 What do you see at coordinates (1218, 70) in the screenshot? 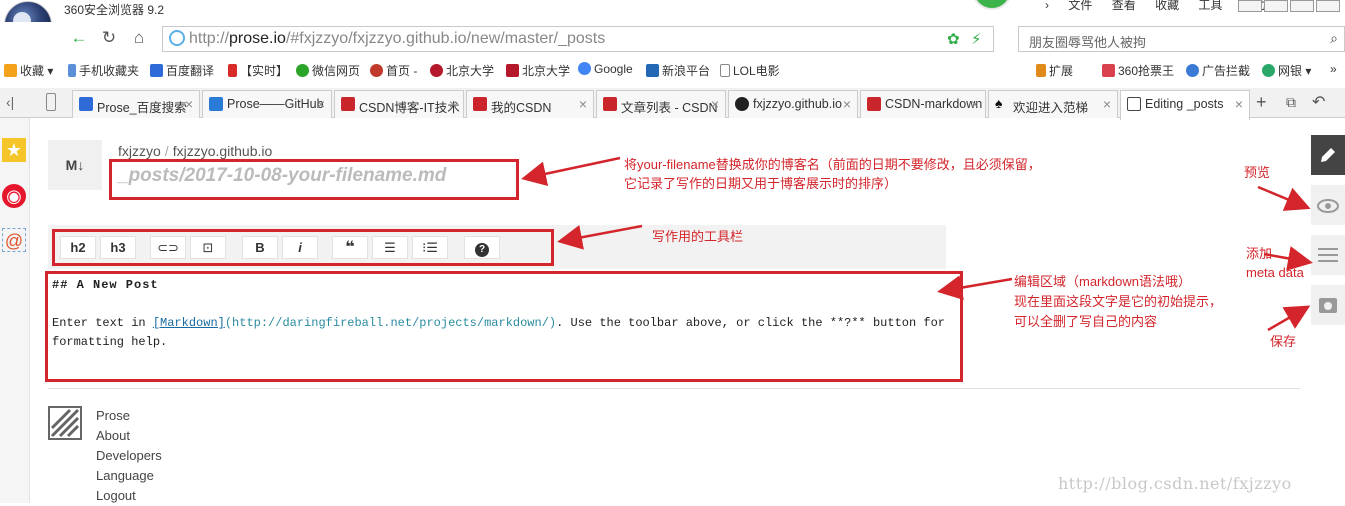
I see `adblock-button: 广告拦截` at bounding box center [1218, 70].